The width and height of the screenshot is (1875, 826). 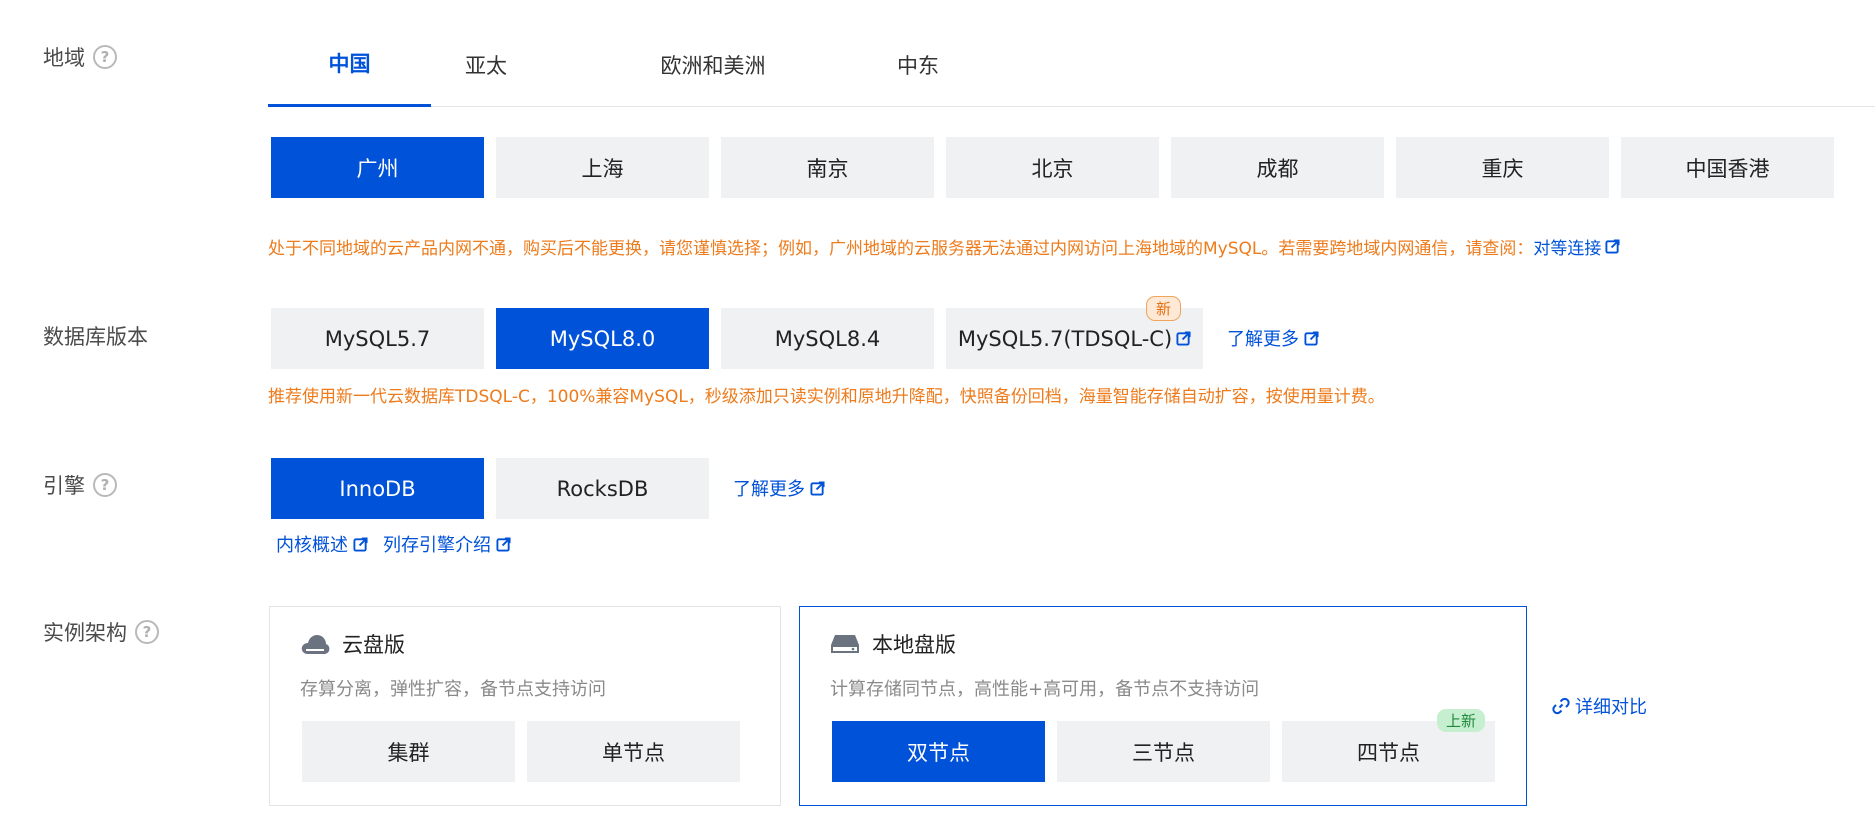 I want to click on version-mysql84: MySQL8.4, so click(x=827, y=338).